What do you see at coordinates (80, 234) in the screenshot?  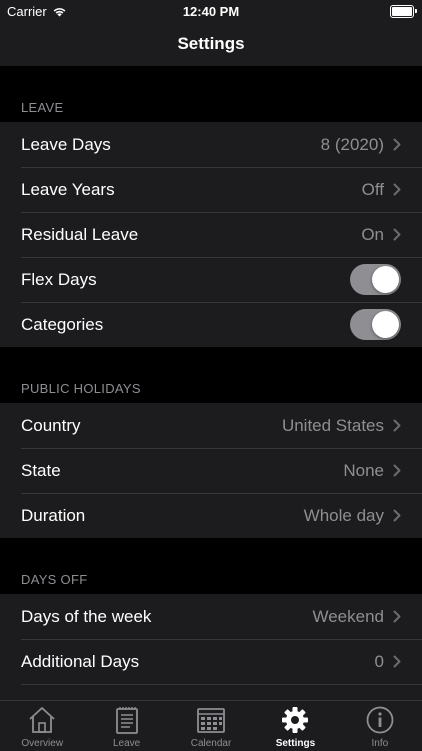 I see `row-label: Residual Leave` at bounding box center [80, 234].